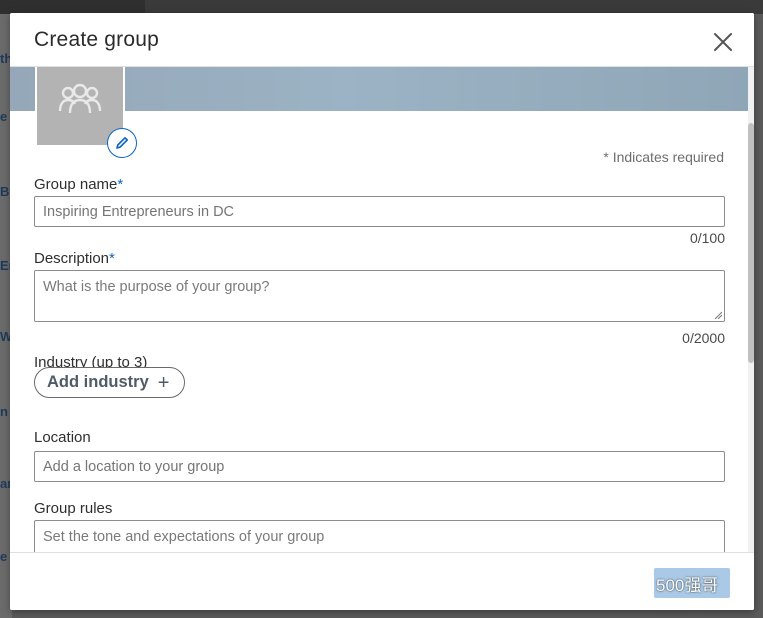 The image size is (763, 618). I want to click on location-input, so click(379, 466).